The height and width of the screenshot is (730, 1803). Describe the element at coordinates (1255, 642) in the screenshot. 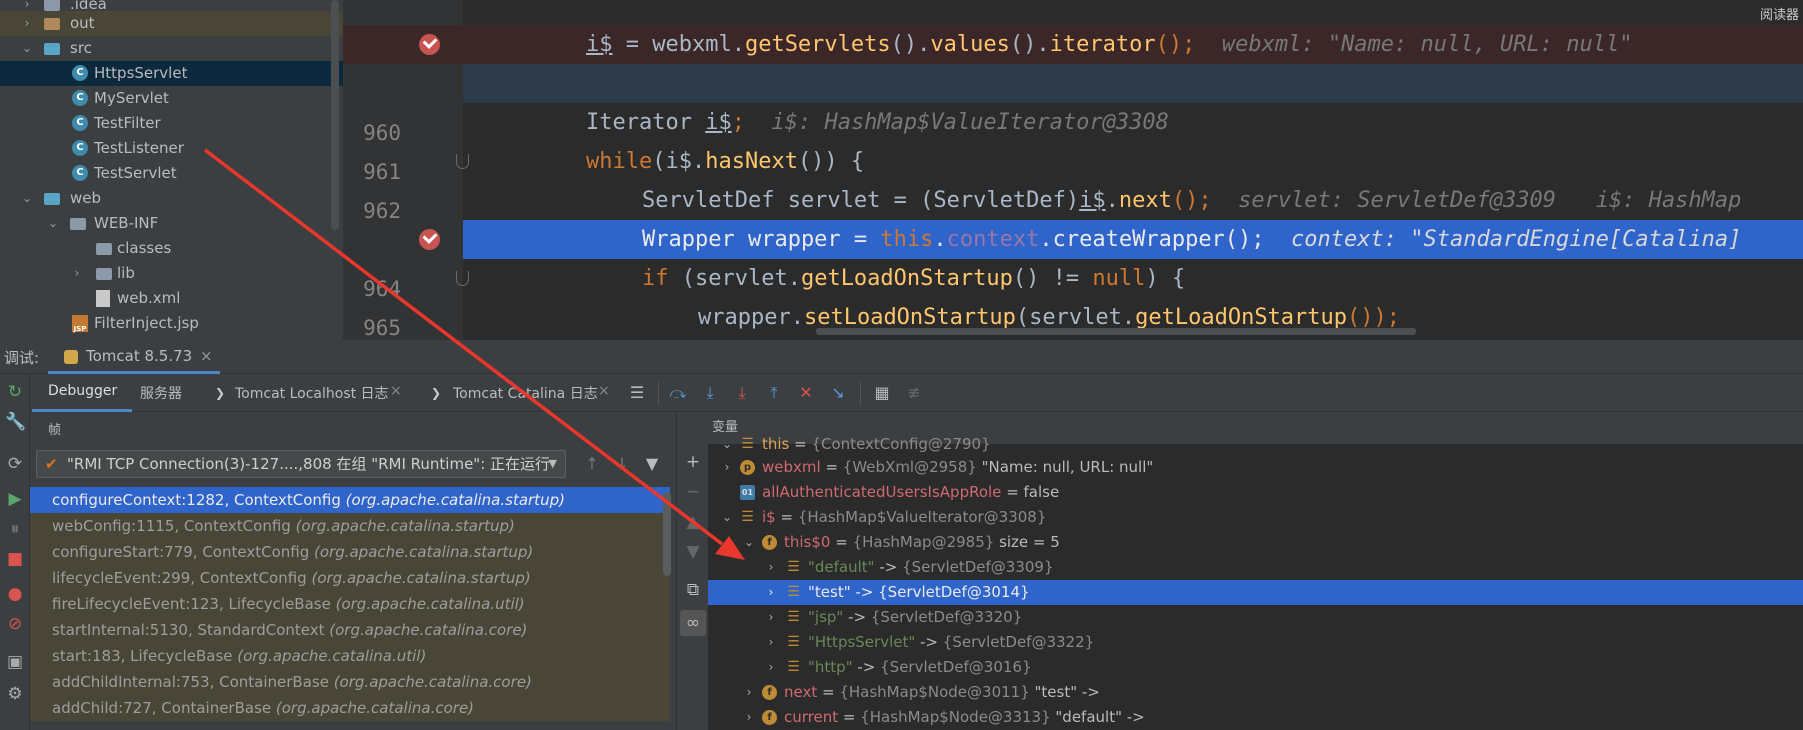

I see `variable-row-map-entry: › ☰ "HttpsServlet" -> {ServletDef@3322}` at that location.